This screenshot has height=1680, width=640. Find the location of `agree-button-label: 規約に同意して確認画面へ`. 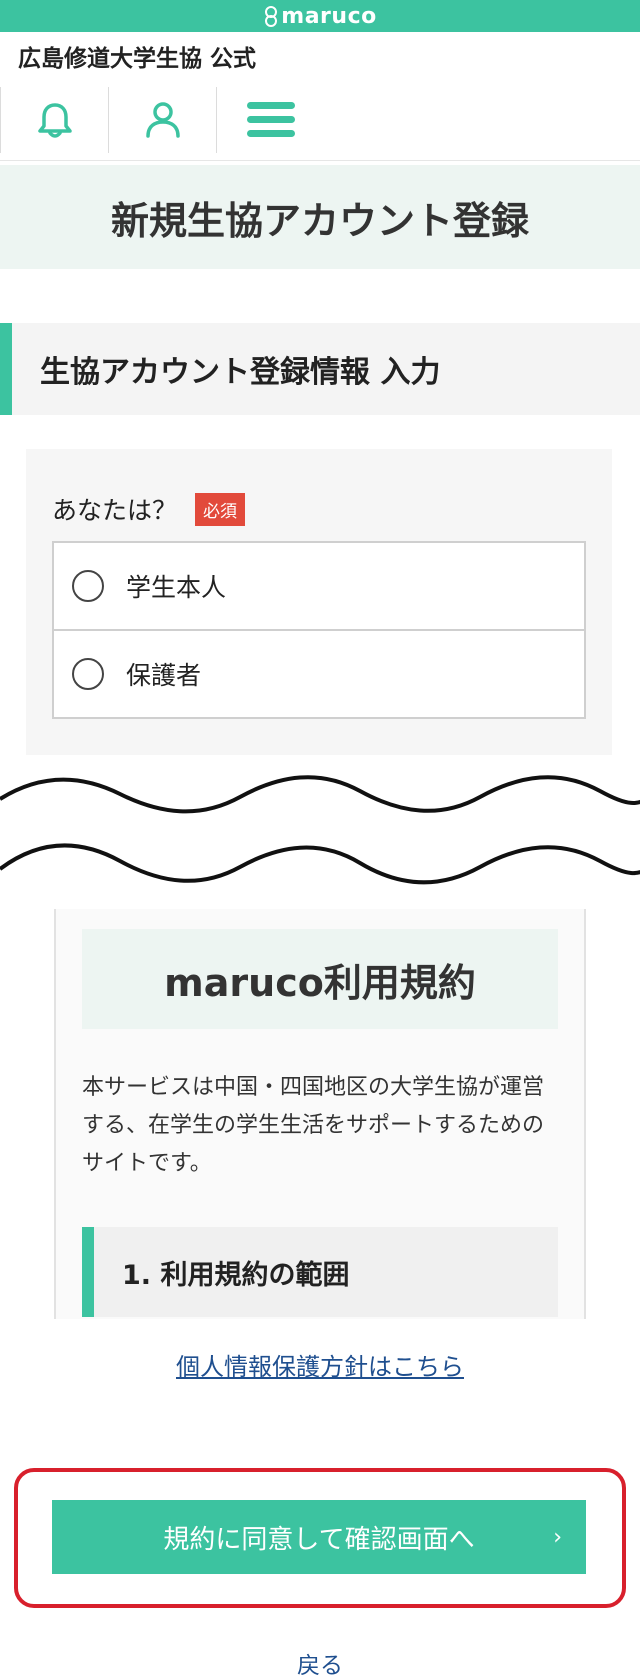

agree-button-label: 規約に同意して確認画面へ is located at coordinates (319, 1539).